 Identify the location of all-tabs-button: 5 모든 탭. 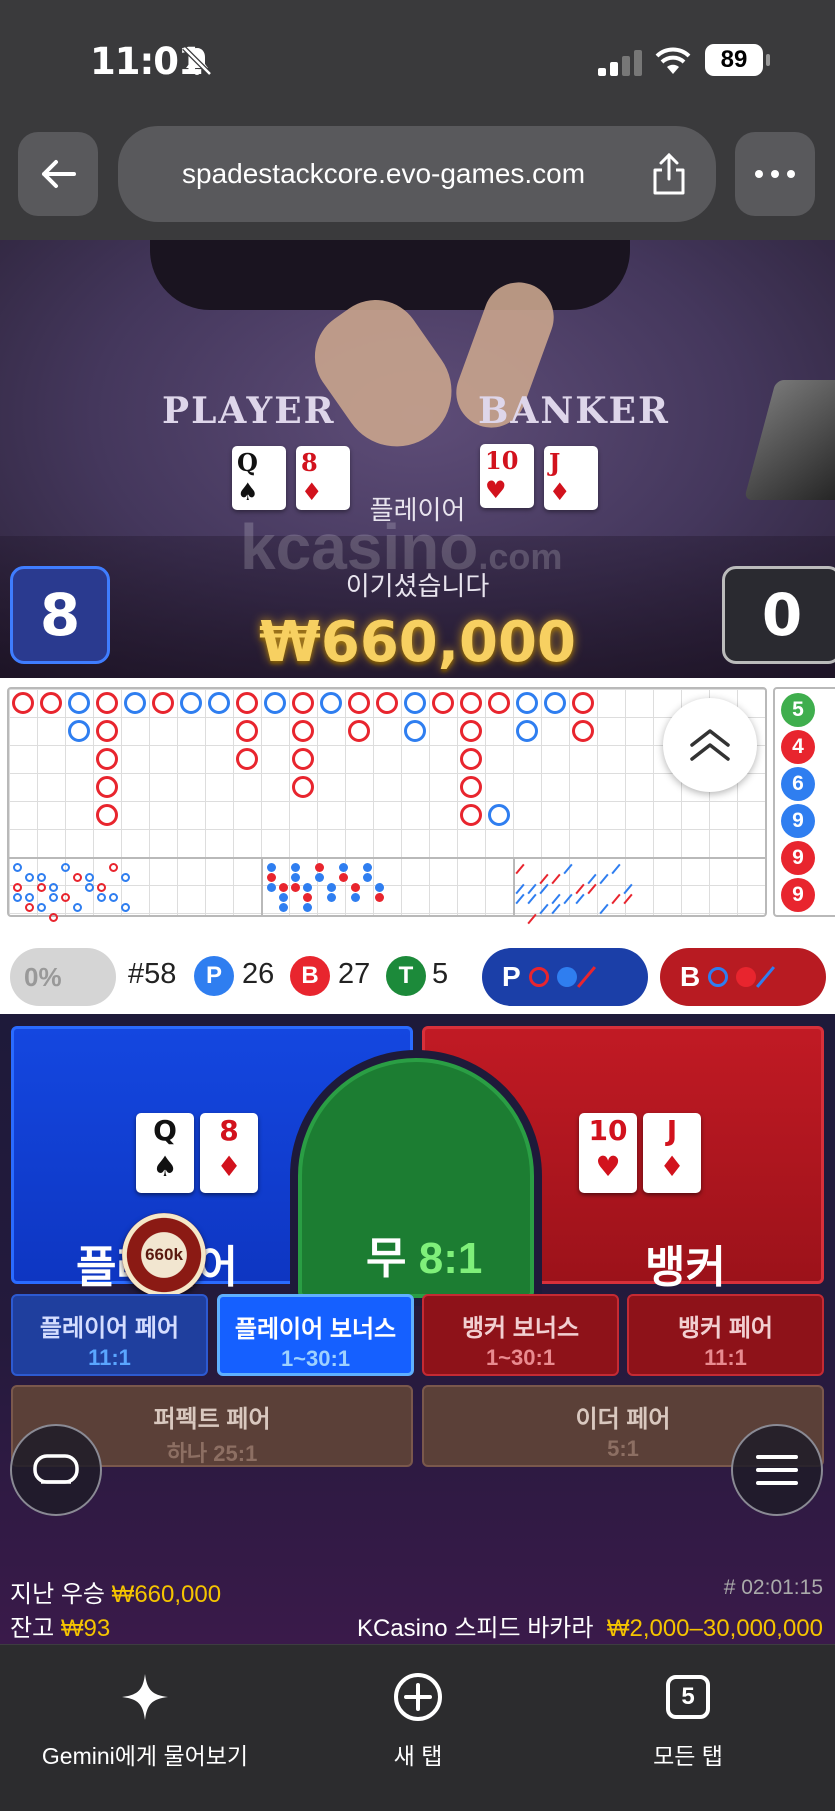
(688, 1719).